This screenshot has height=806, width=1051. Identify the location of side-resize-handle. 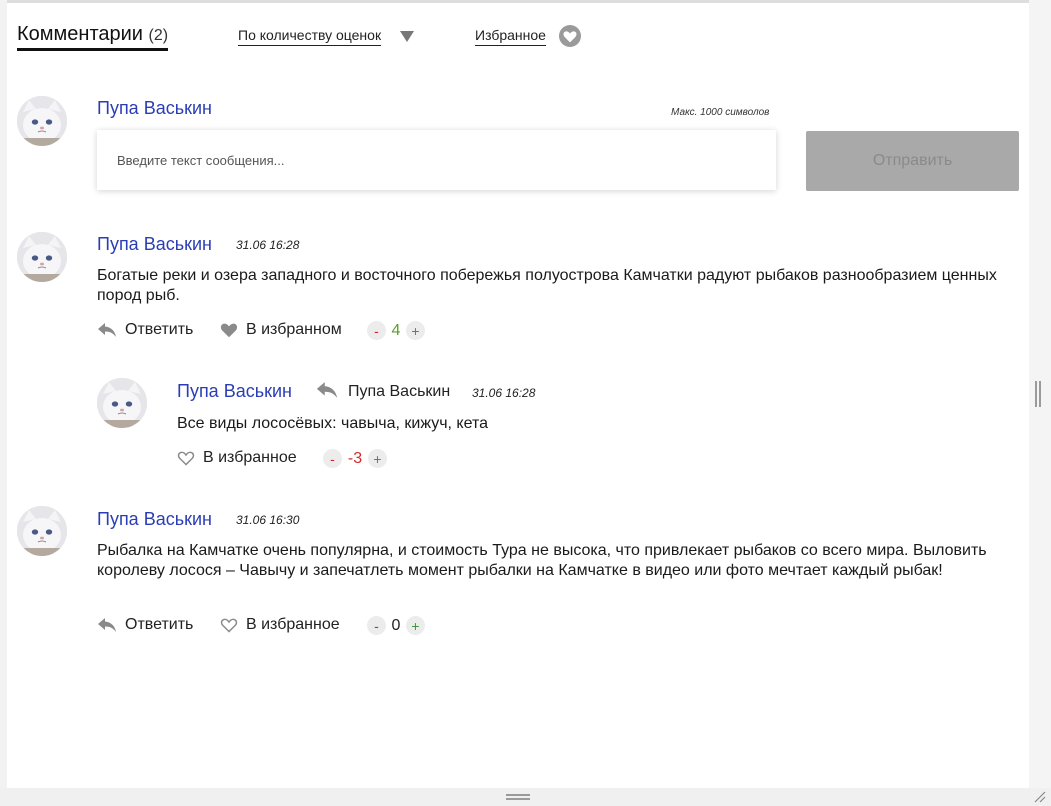
(1038, 394).